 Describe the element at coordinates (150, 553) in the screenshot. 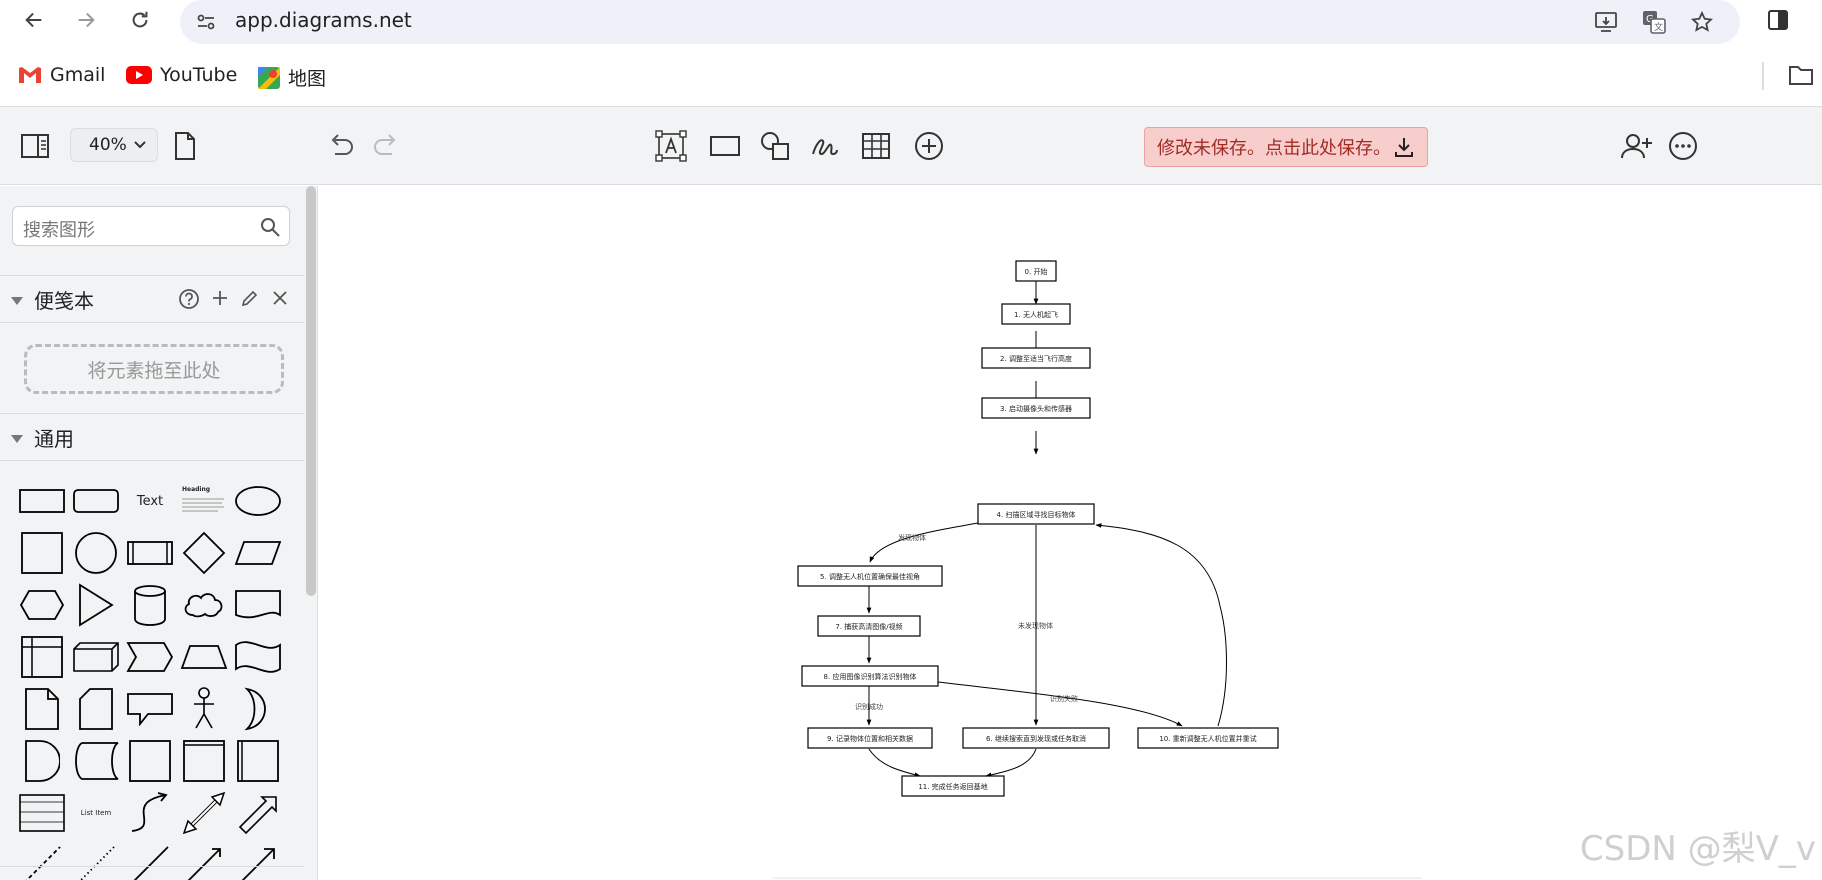

I see `shape-process` at that location.